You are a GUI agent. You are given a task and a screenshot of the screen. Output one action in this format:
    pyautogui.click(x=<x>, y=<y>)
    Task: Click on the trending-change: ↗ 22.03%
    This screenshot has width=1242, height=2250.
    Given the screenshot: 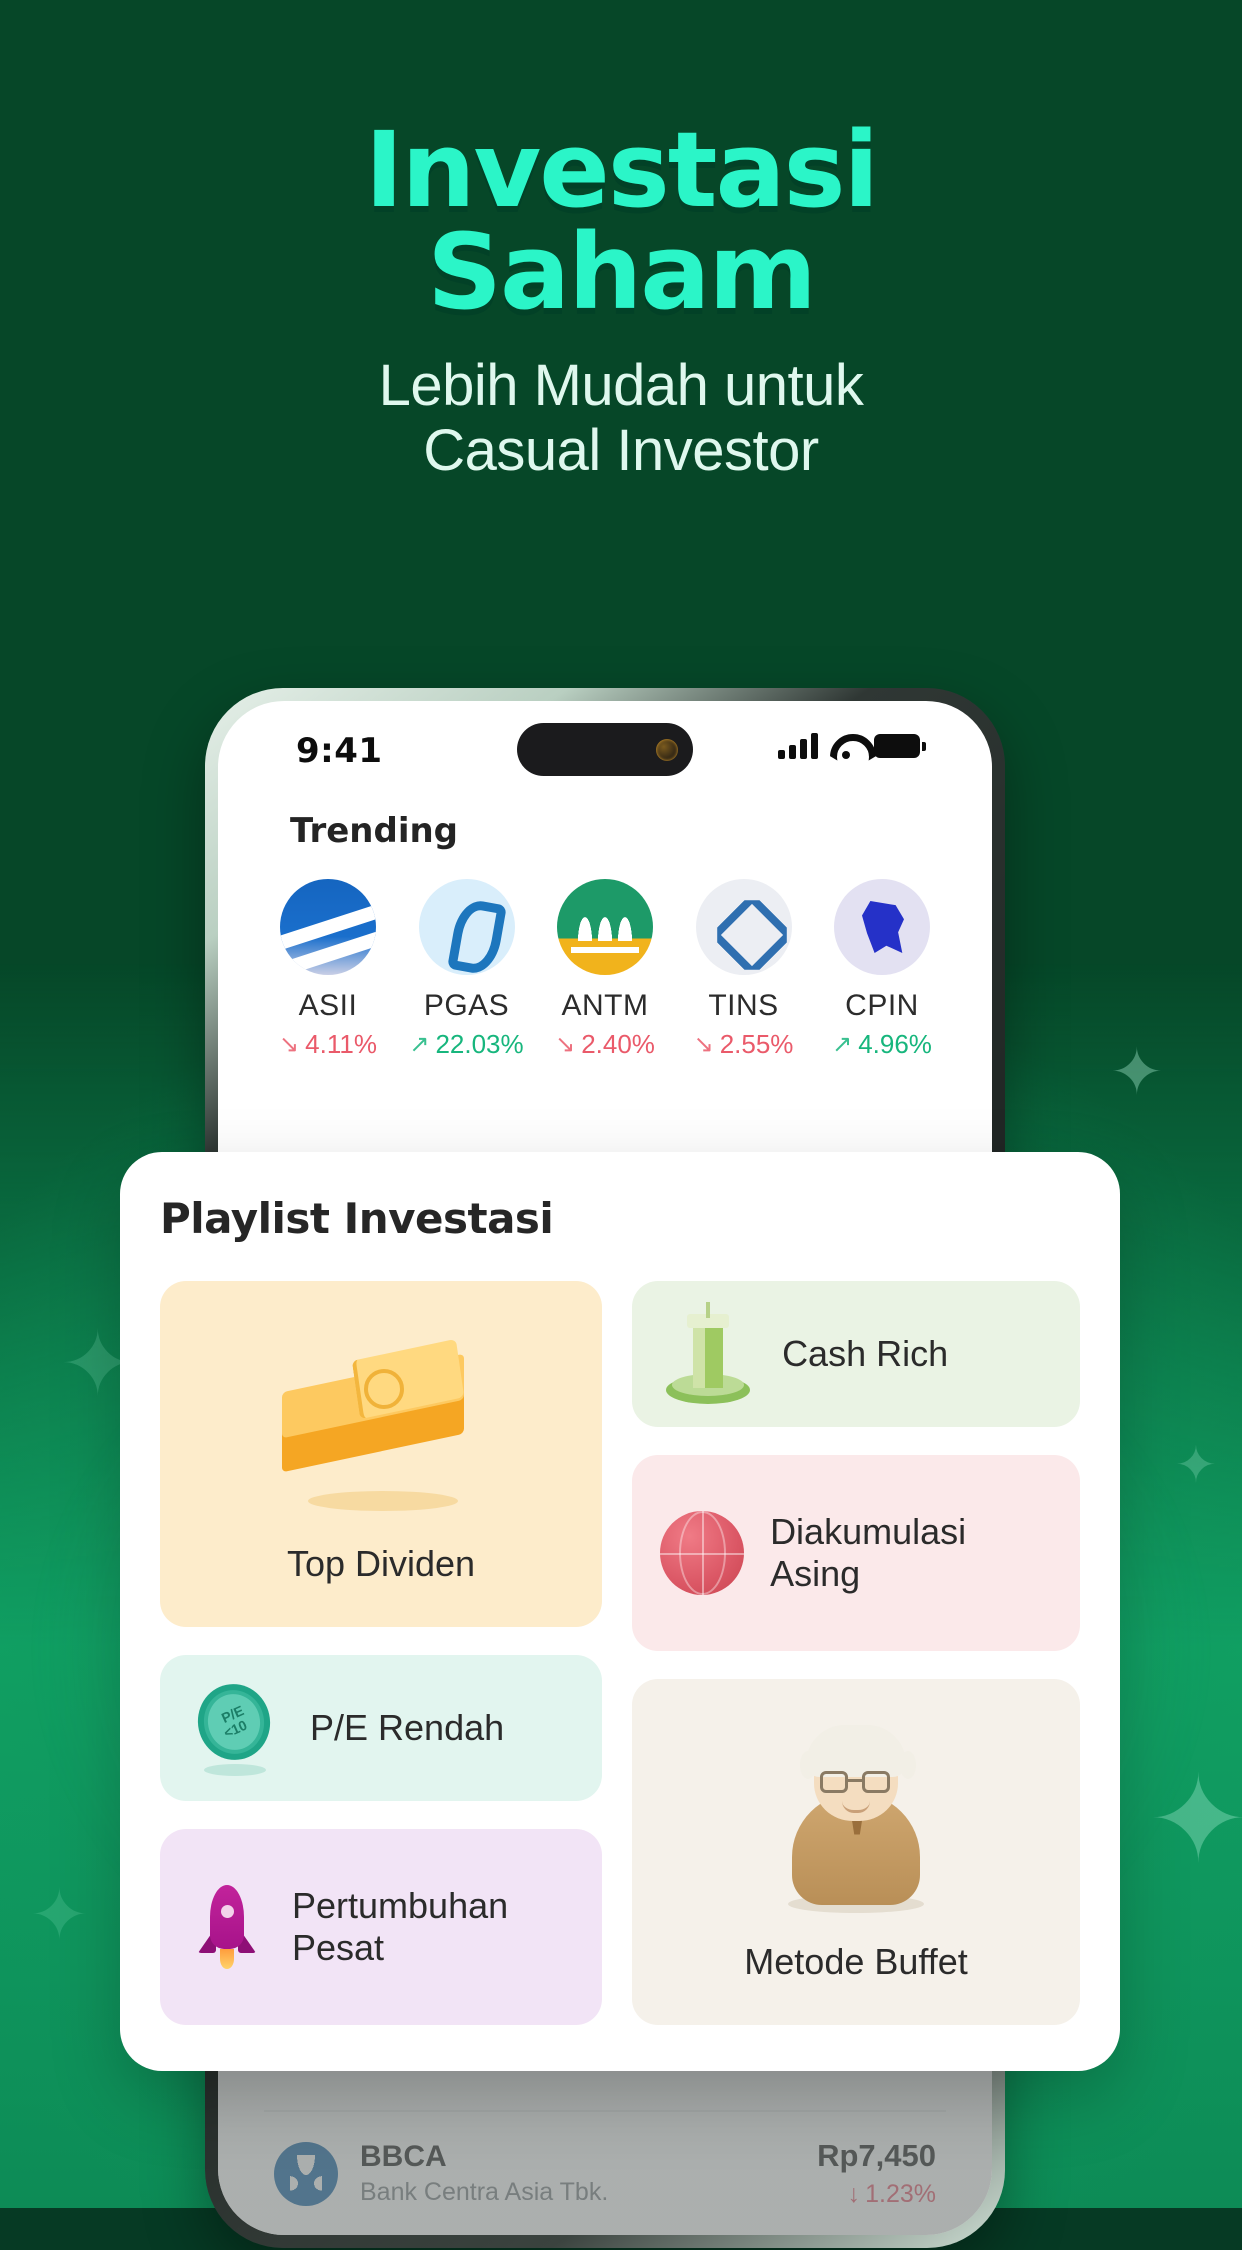 What is the action you would take?
    pyautogui.click(x=467, y=1044)
    